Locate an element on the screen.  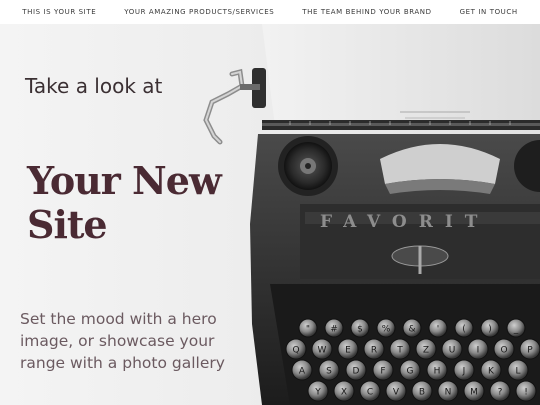
typewriter-key-label: M is located at coordinates (474, 393).